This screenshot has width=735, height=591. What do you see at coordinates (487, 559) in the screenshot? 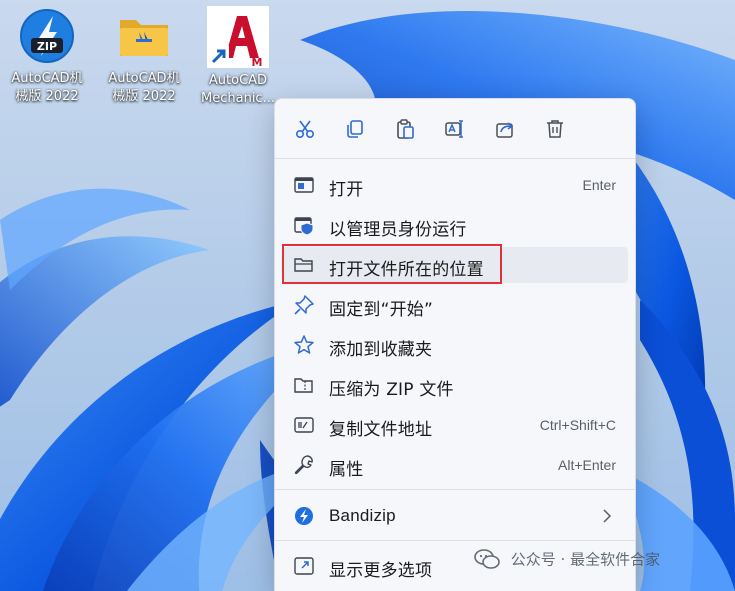
I see `wechat-icon` at bounding box center [487, 559].